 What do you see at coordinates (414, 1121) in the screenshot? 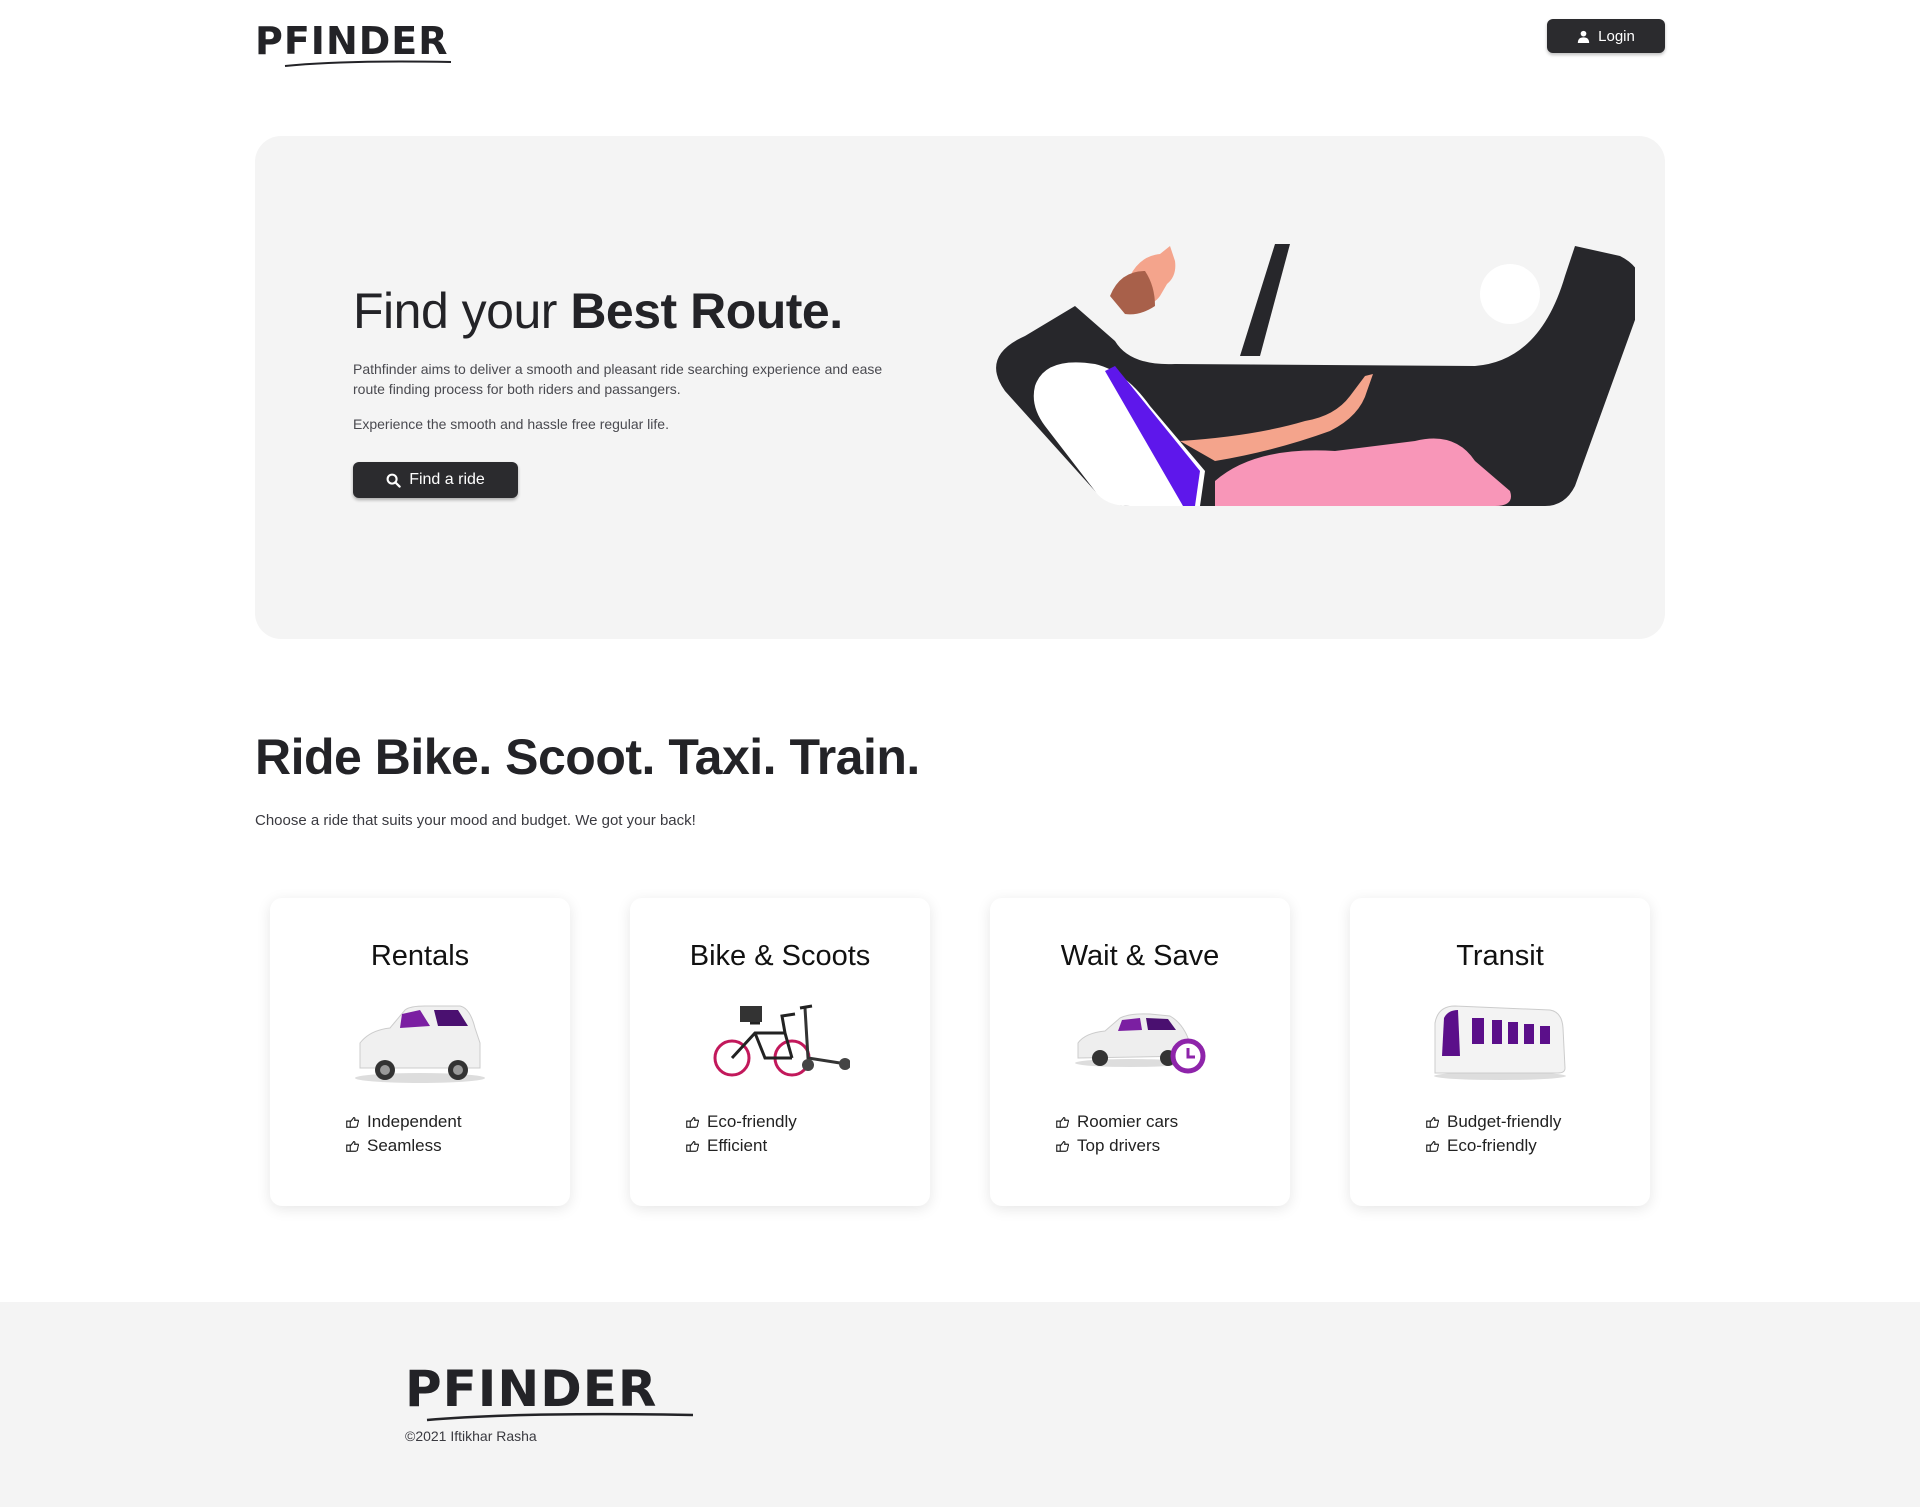
I see `feature-text: Independent` at bounding box center [414, 1121].